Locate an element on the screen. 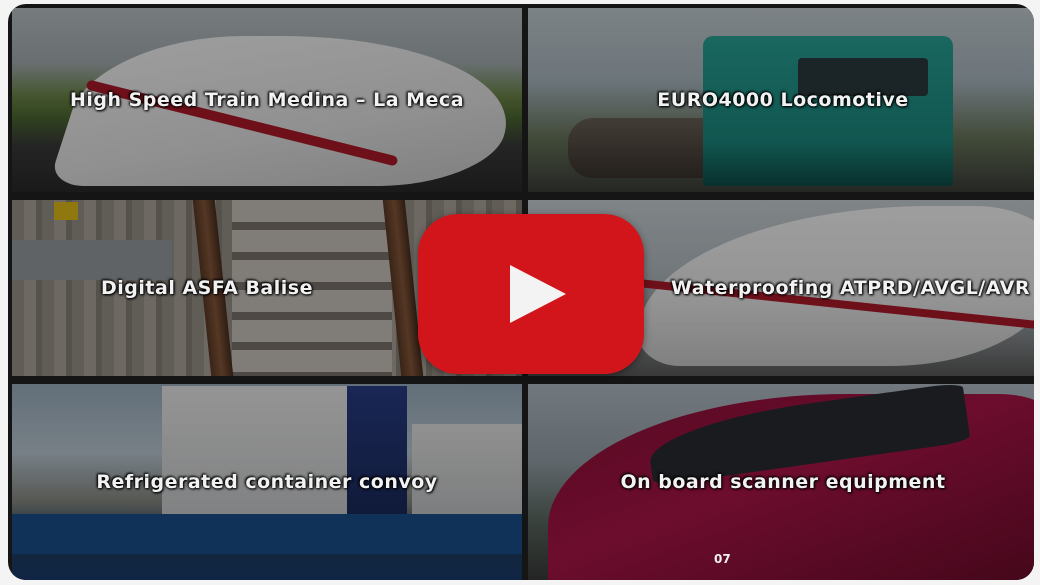  tile-caption: Digital ASFA Balise is located at coordinates (207, 288).